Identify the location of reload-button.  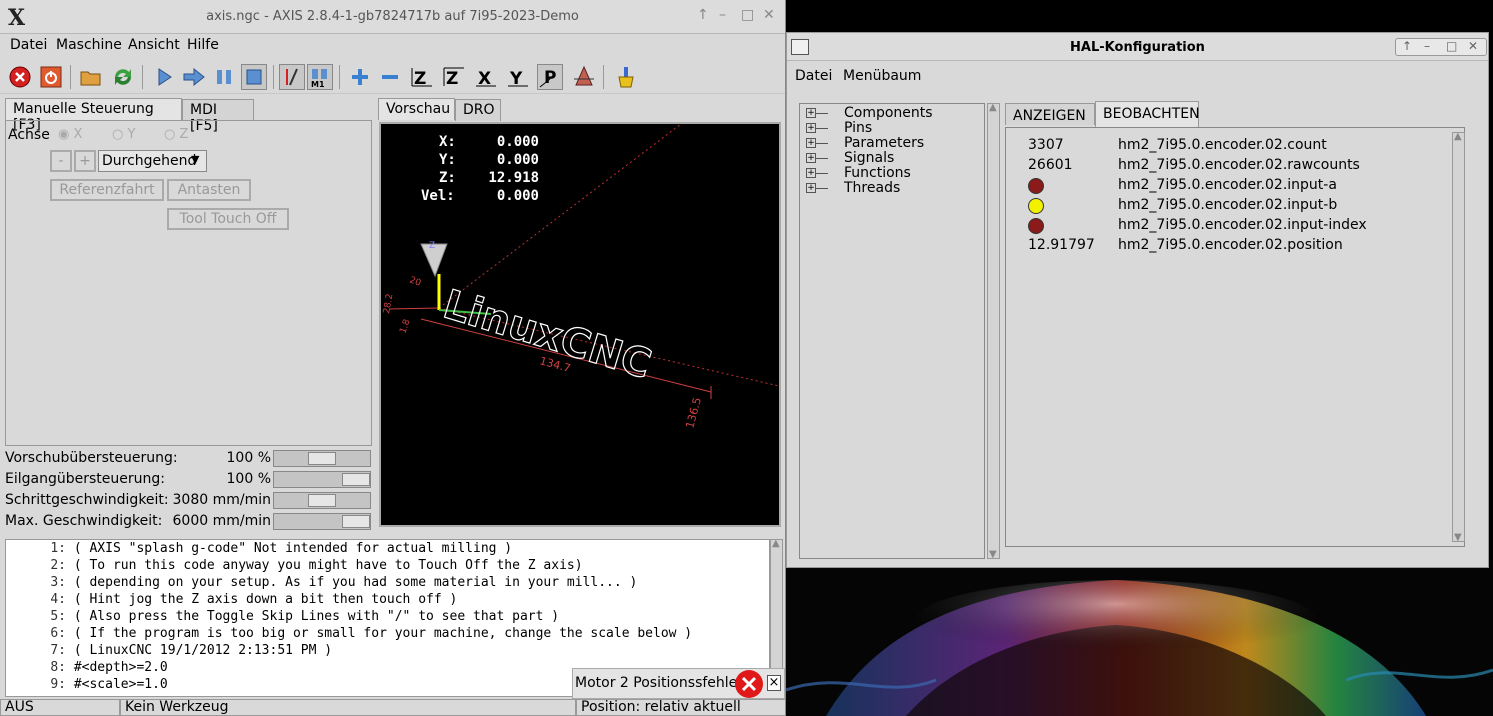
(123, 77).